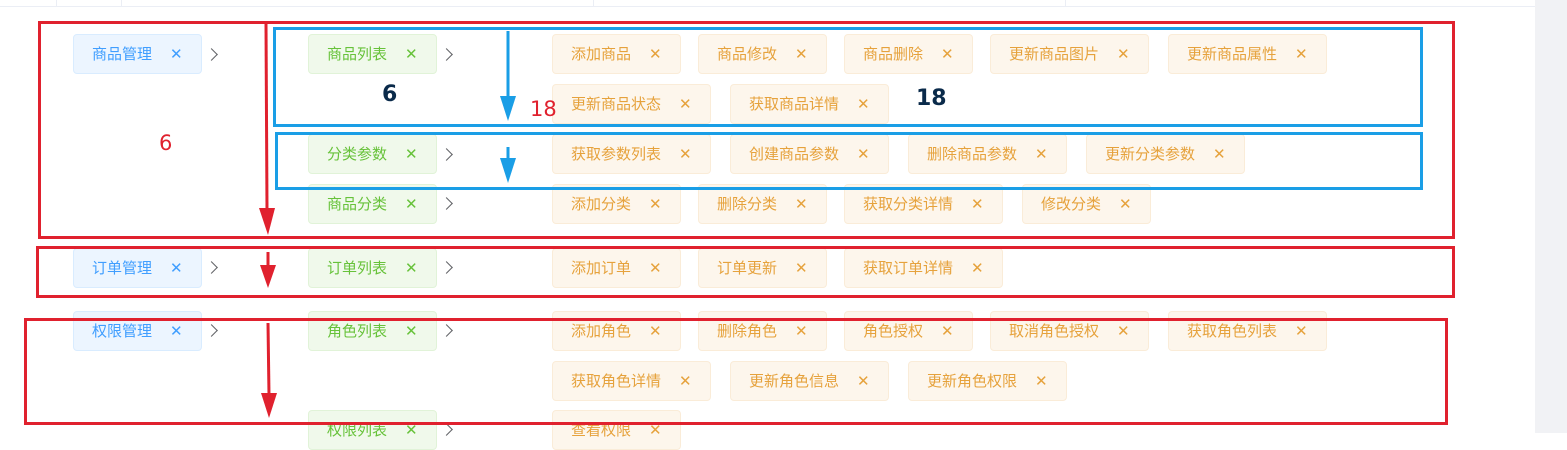 This screenshot has height=450, width=1567. What do you see at coordinates (849, 161) in the screenshot?
I see `annotation-blue-box` at bounding box center [849, 161].